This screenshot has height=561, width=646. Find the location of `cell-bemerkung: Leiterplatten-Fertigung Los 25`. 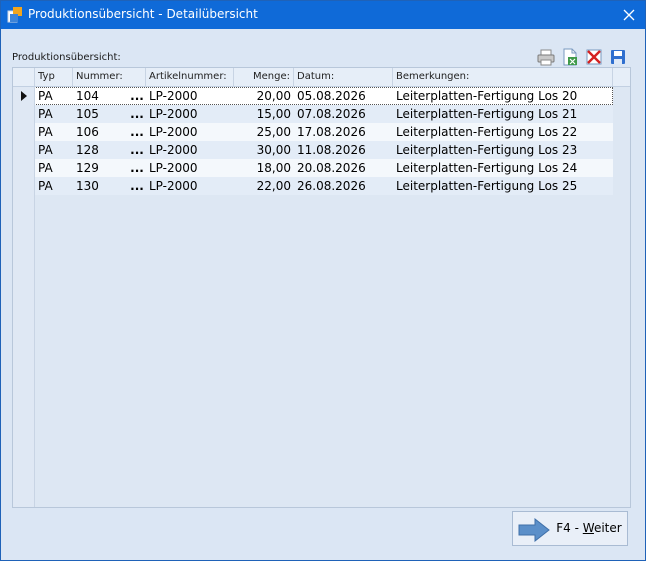

cell-bemerkung: Leiterplatten-Fertigung Los 25 is located at coordinates (487, 186).